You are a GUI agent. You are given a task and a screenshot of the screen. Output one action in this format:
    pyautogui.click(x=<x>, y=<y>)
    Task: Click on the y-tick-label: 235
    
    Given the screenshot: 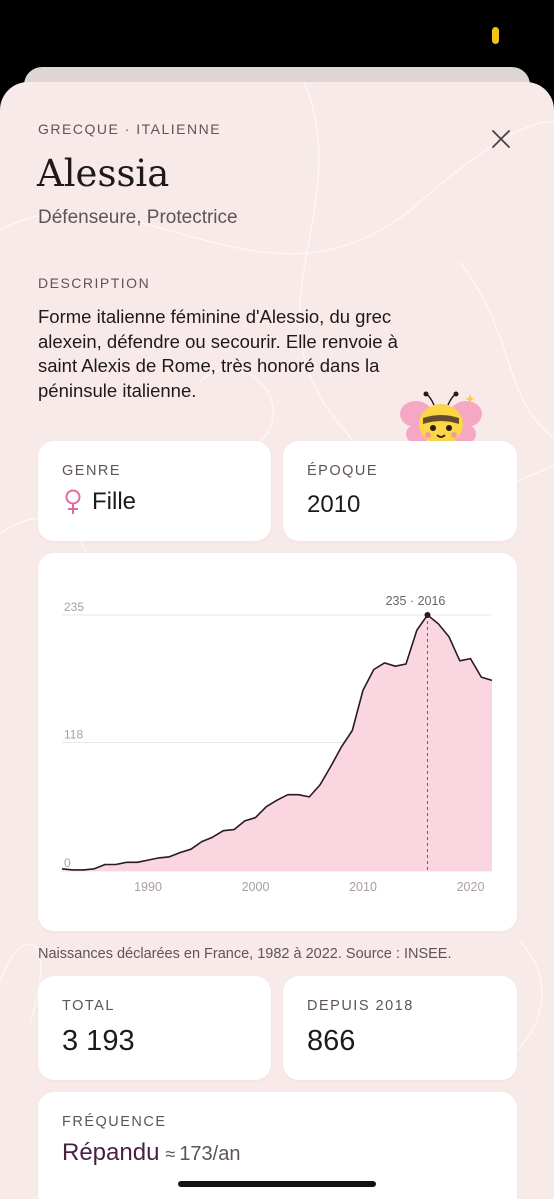 What is the action you would take?
    pyautogui.click(x=74, y=607)
    